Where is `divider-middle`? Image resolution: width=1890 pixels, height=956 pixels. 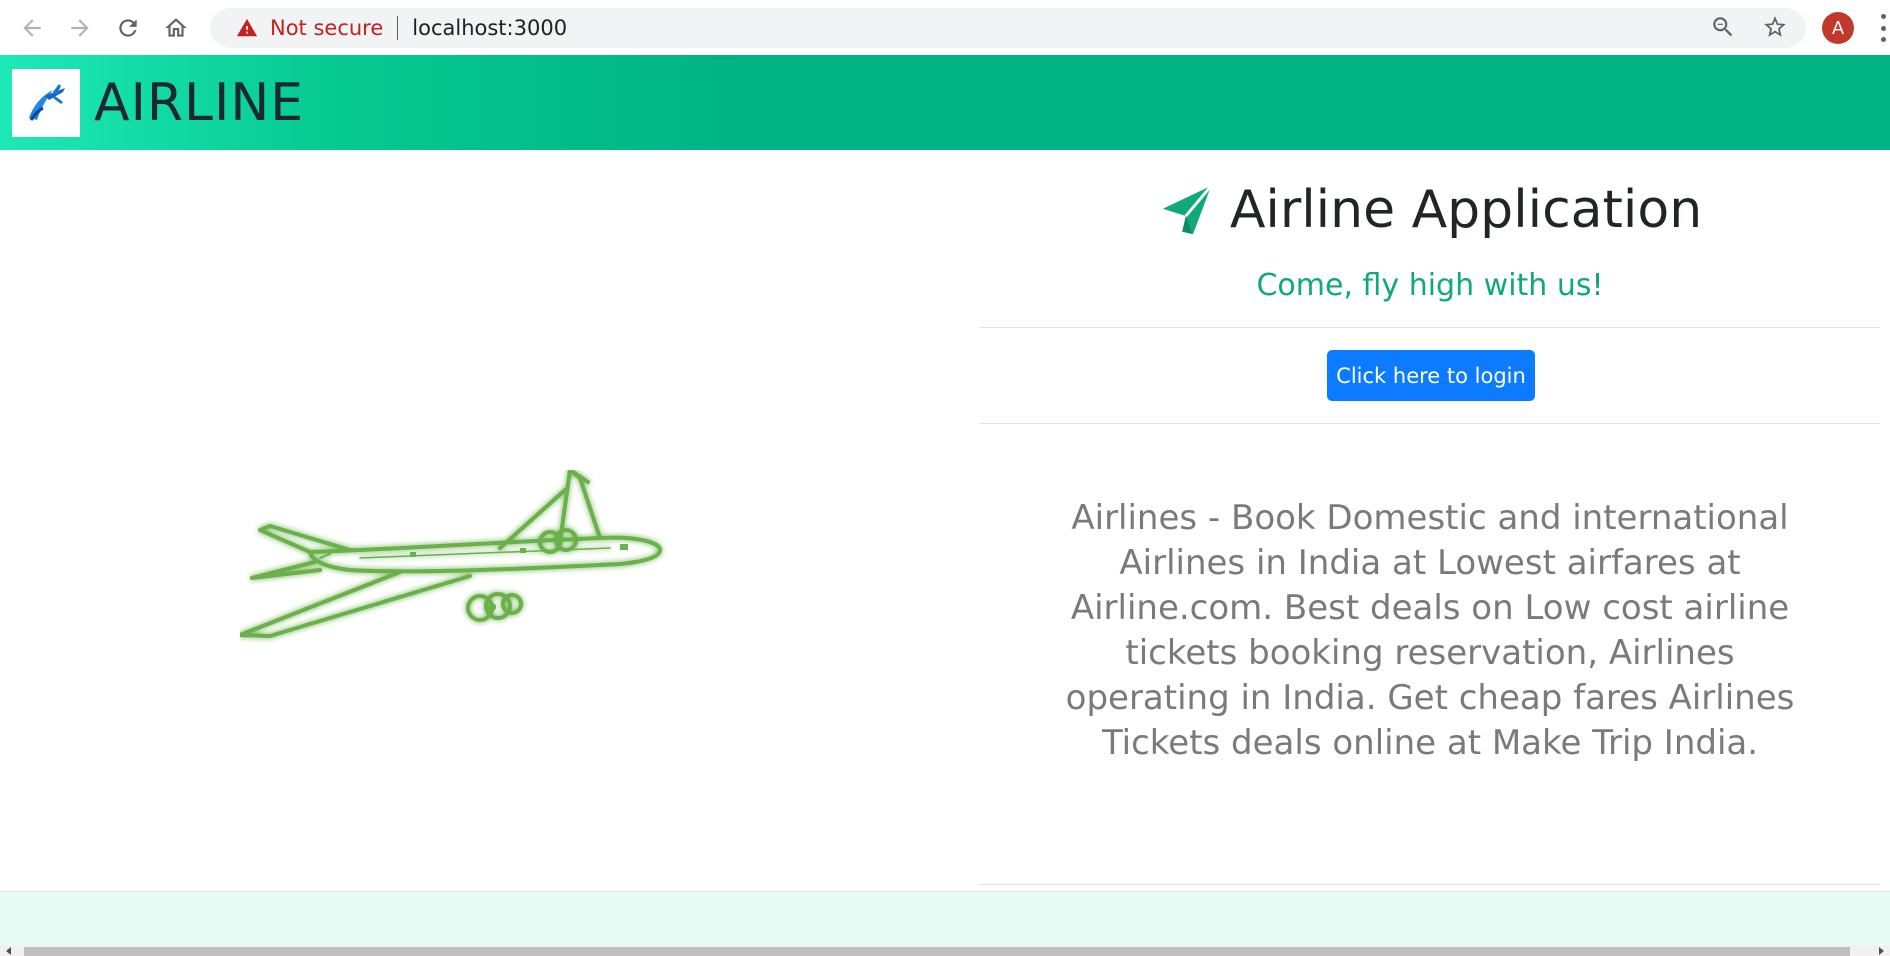
divider-middle is located at coordinates (1430, 423).